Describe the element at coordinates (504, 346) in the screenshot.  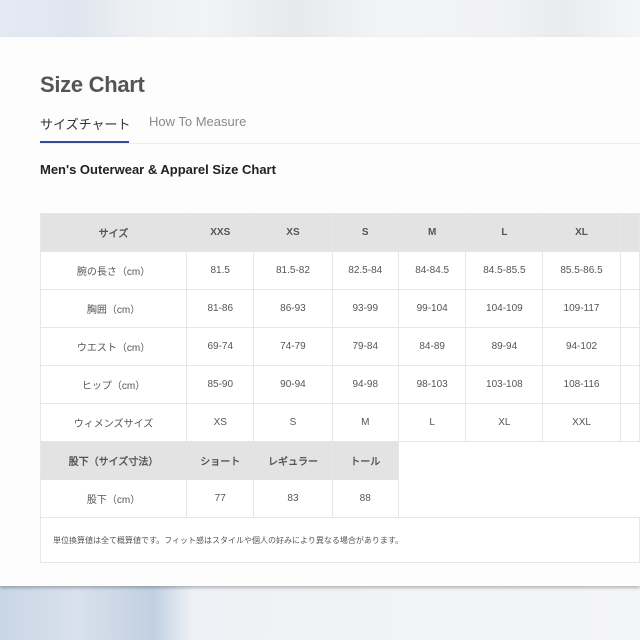
I see `table-cell: 89-94` at that location.